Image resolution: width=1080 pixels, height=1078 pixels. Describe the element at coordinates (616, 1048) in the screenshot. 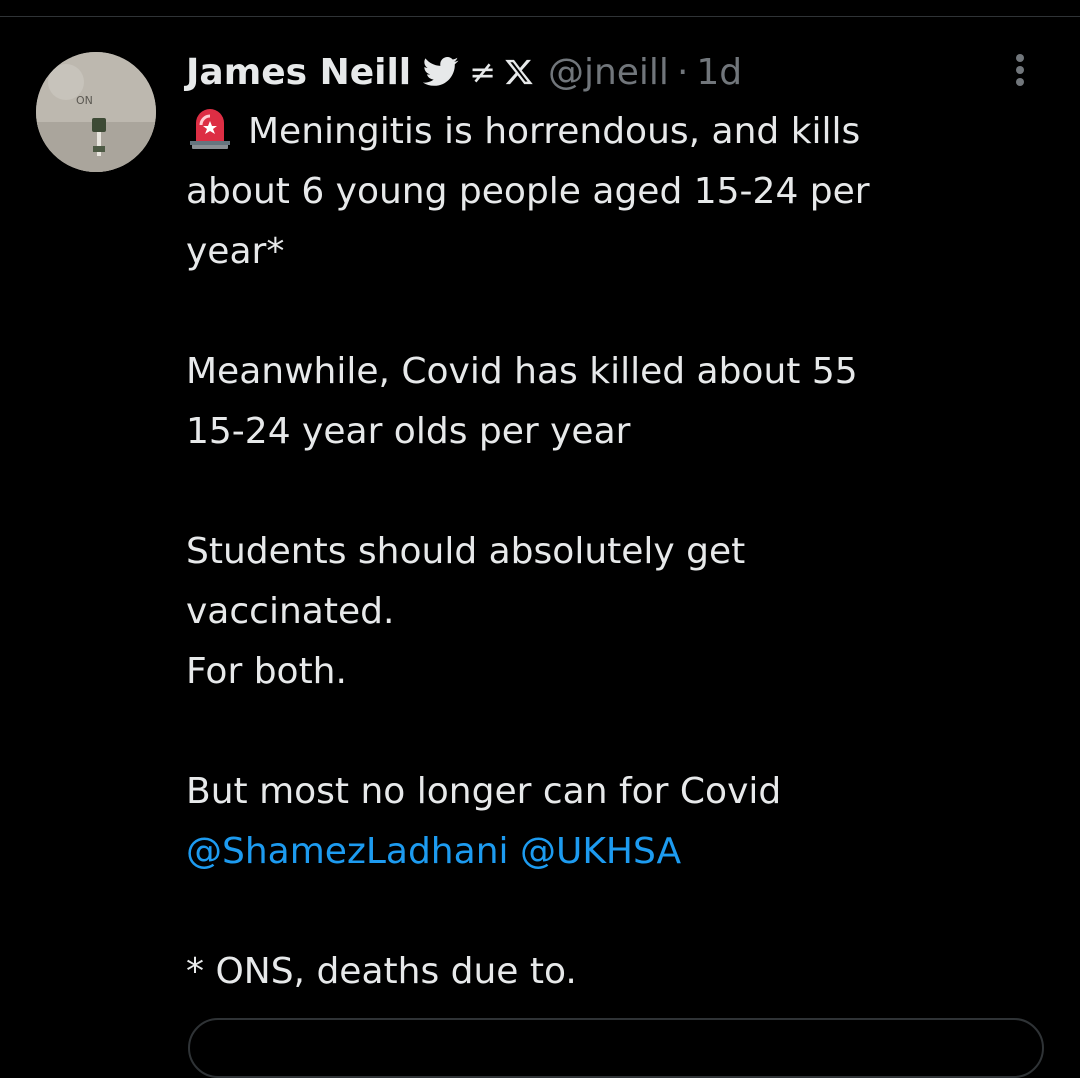

I see `quoted-card-edge` at that location.